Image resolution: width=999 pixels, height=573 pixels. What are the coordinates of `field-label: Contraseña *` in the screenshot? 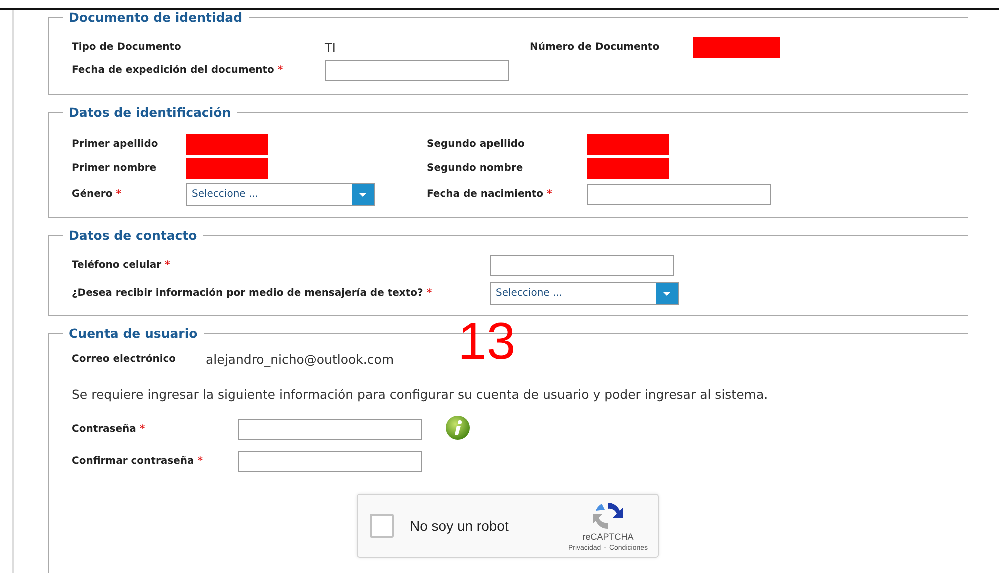 It's located at (109, 429).